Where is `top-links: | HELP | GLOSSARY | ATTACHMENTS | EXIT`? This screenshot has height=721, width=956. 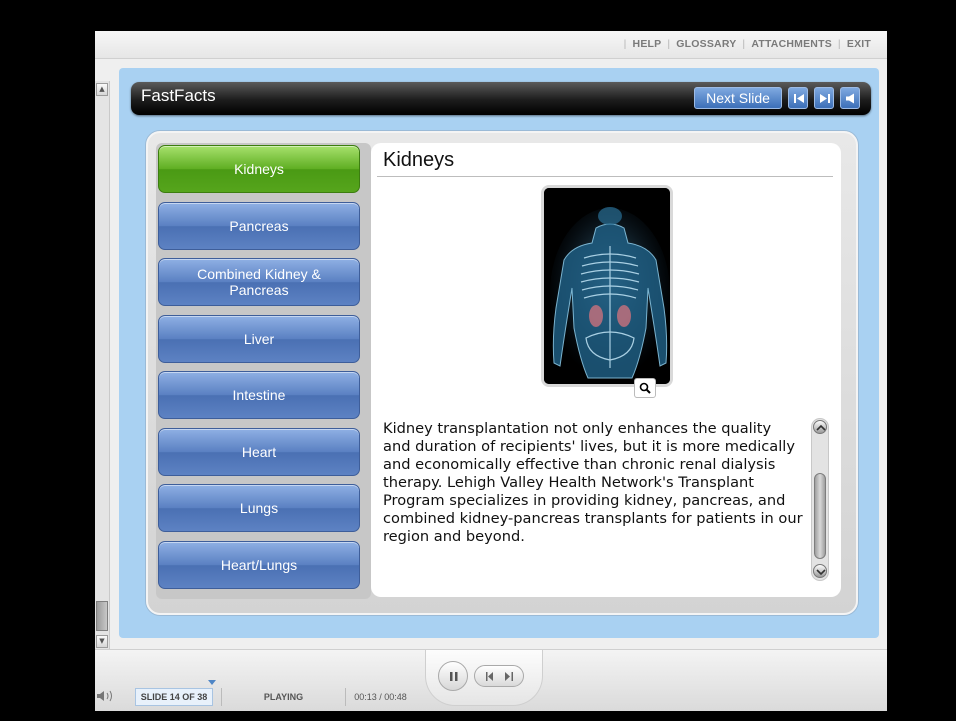 top-links: | HELP | GLOSSARY | ATTACHMENTS | EXIT is located at coordinates (744, 44).